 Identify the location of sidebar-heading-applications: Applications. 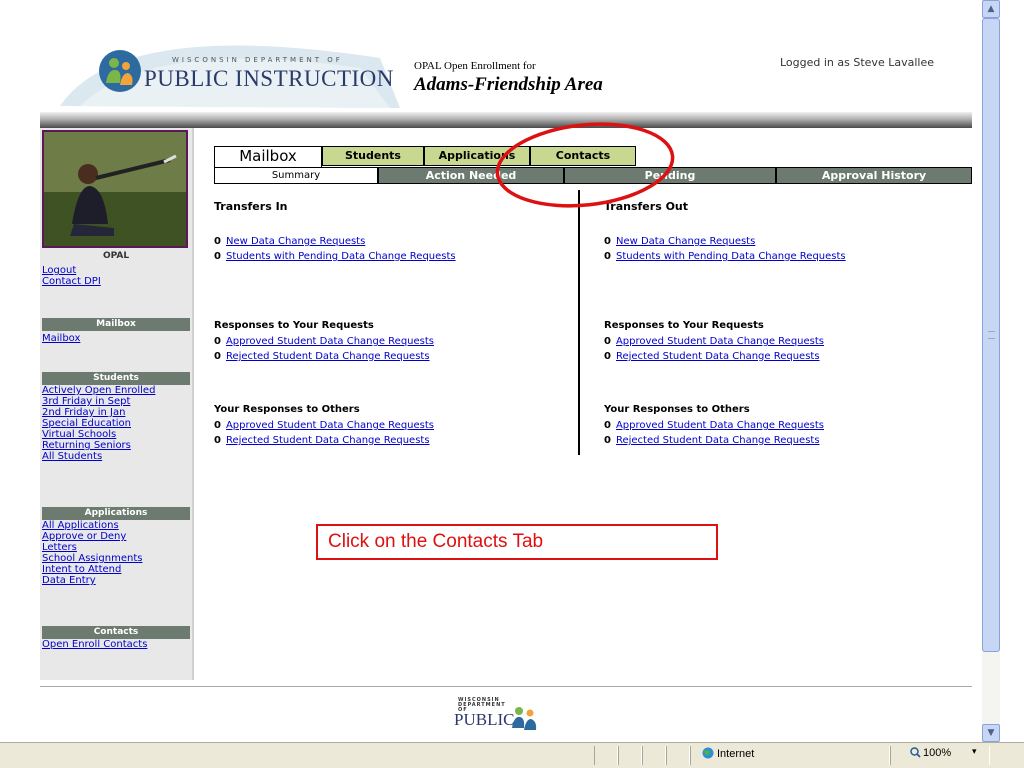
(116, 513).